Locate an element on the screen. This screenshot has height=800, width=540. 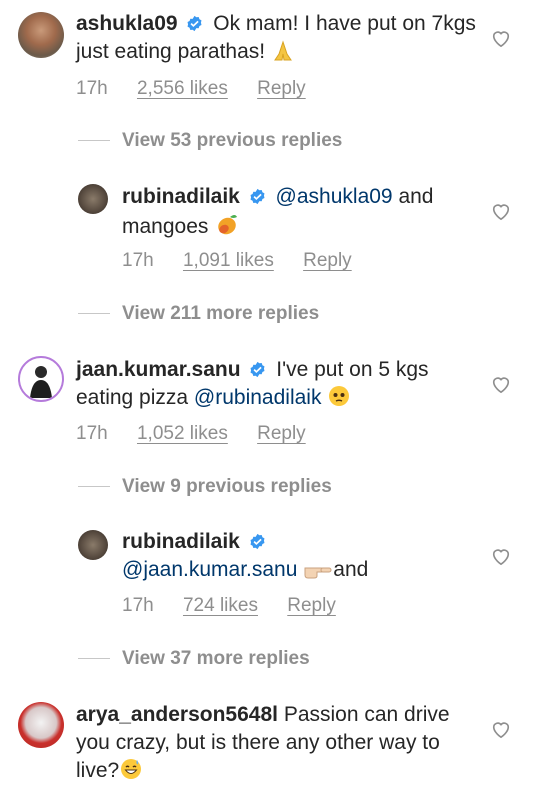
likes-link: 1,091 likes is located at coordinates (228, 260).